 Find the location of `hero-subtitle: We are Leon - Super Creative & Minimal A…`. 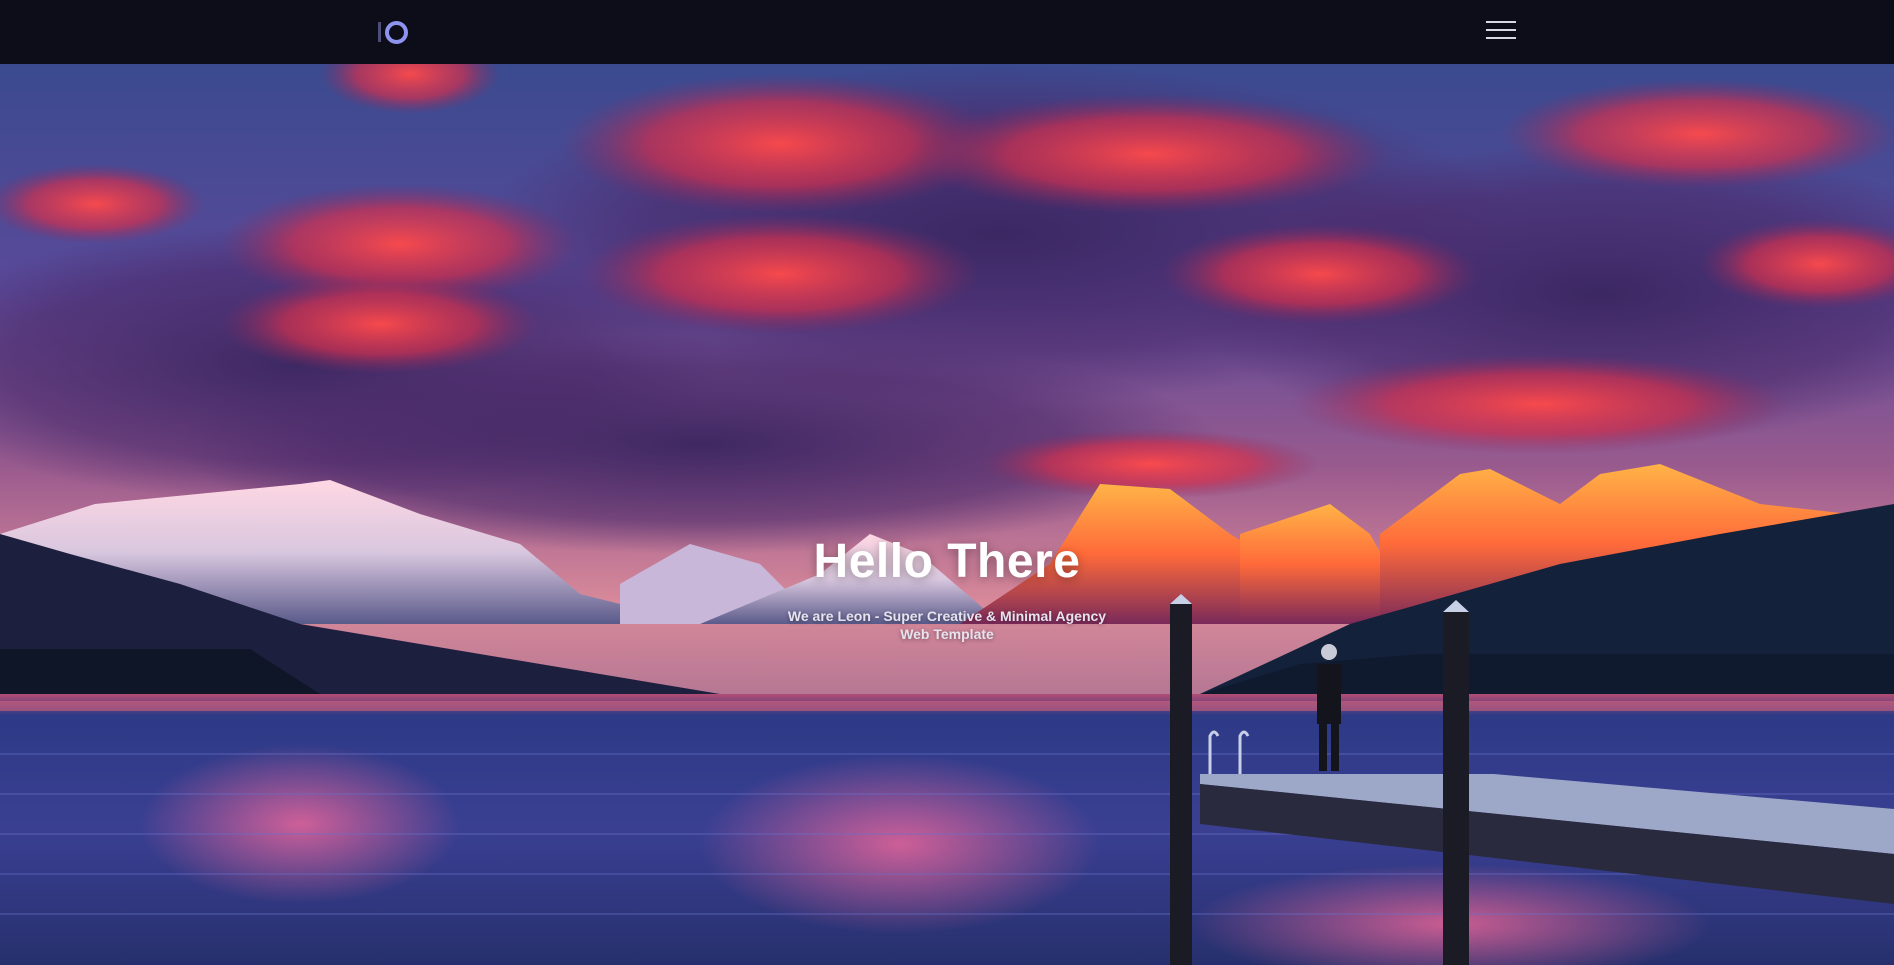

hero-subtitle: We are Leon - Super Creative & Minimal A… is located at coordinates (947, 625).